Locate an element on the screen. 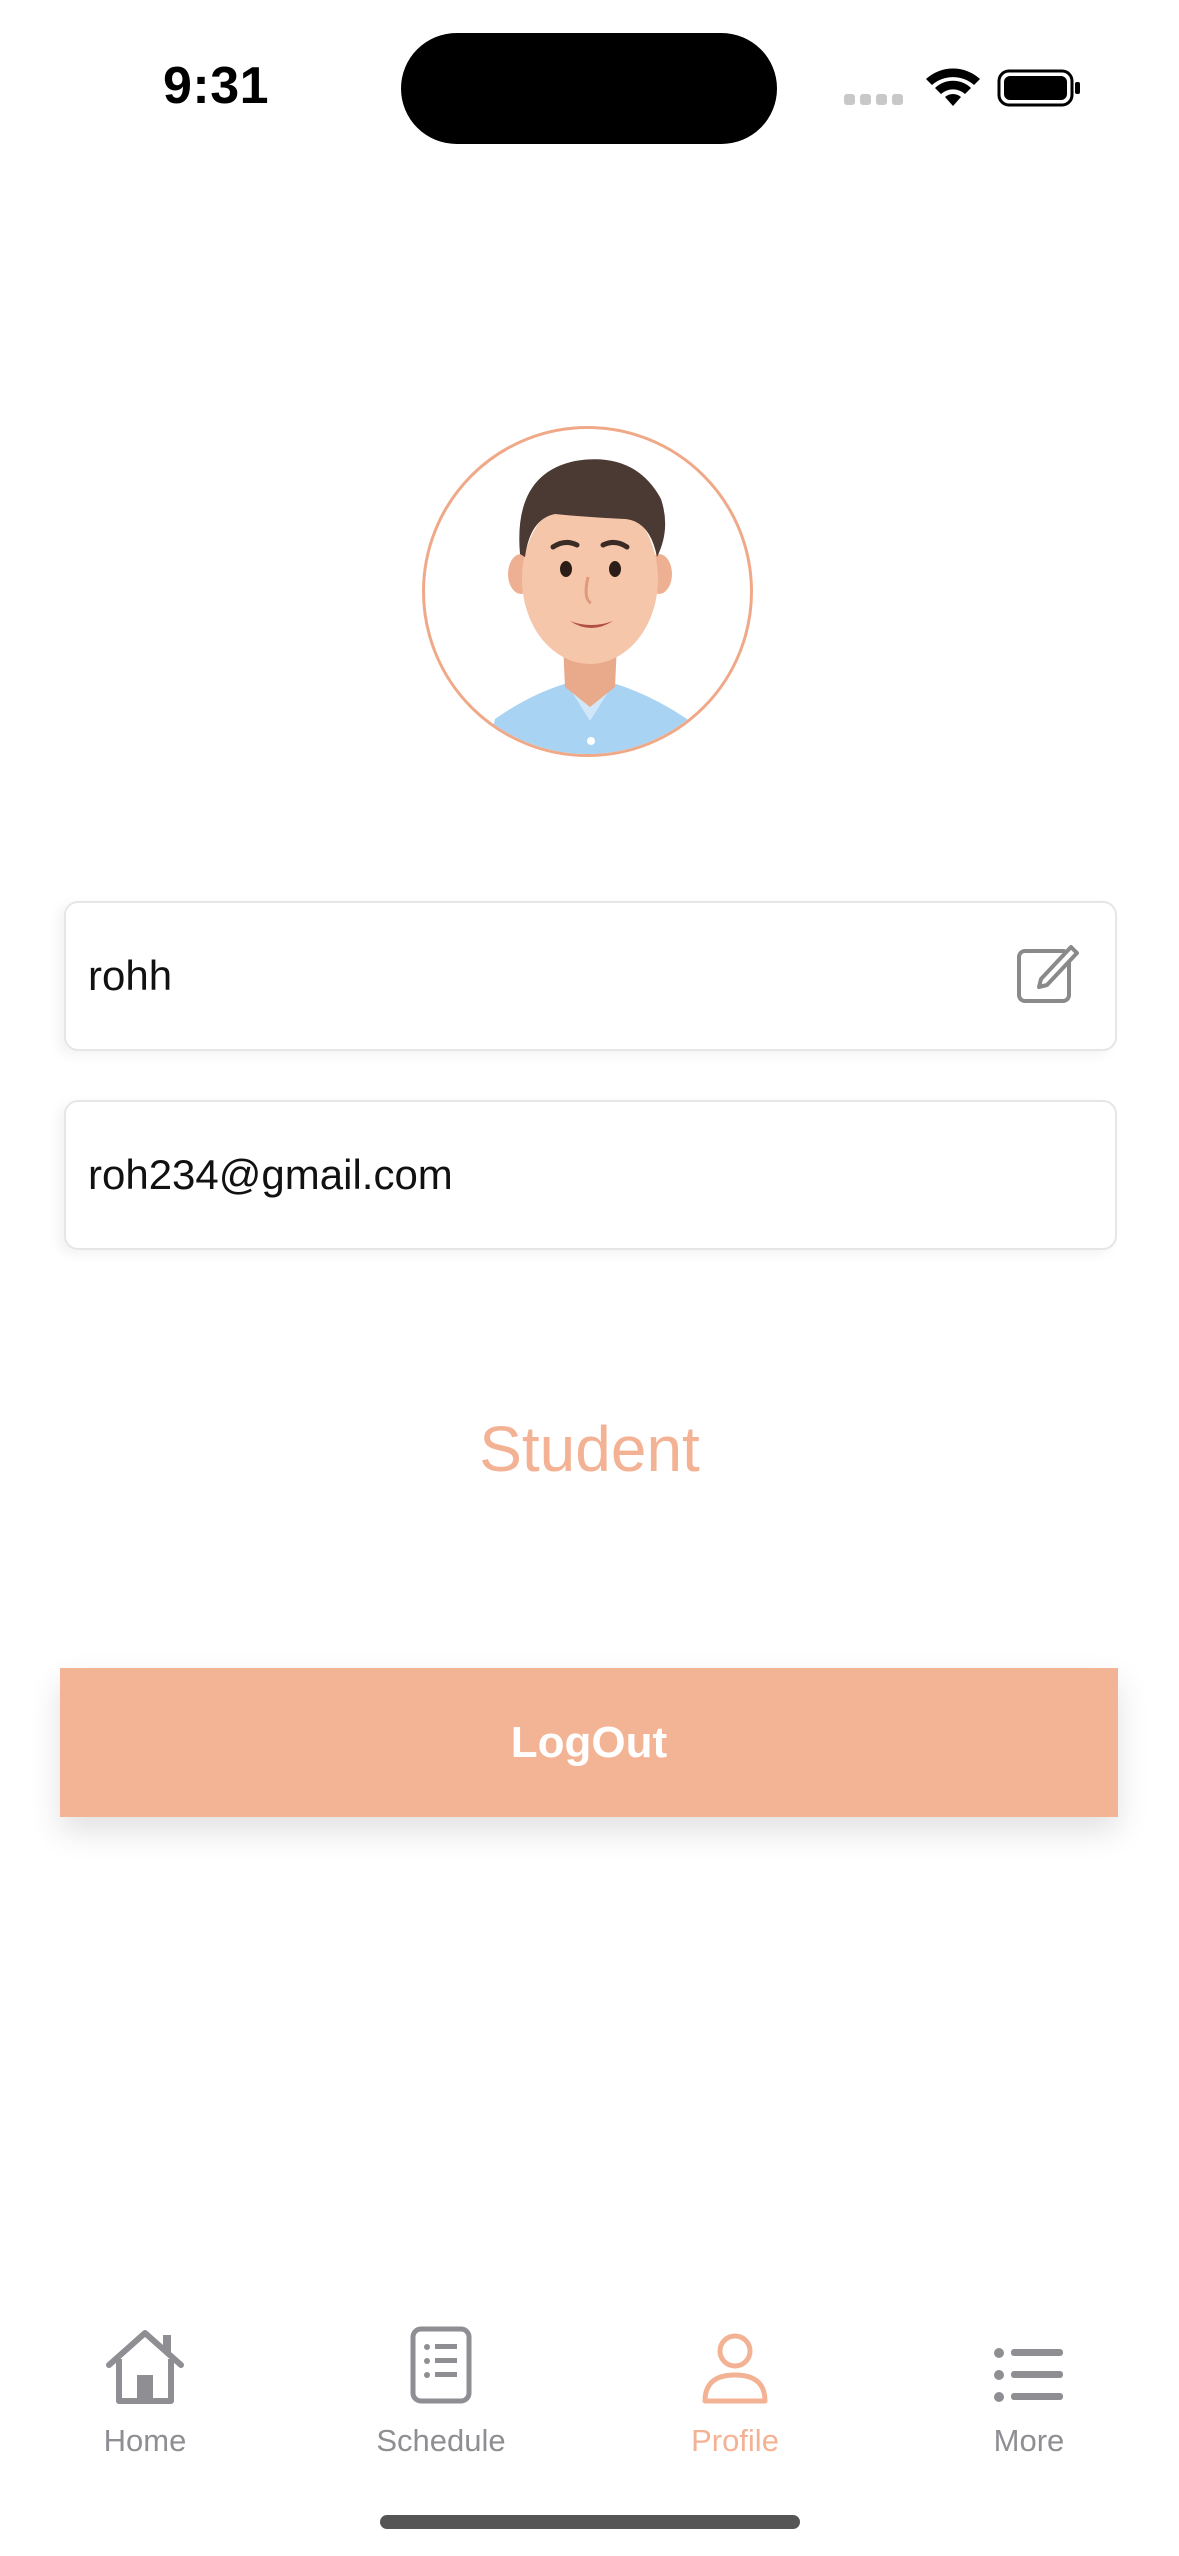 The height and width of the screenshot is (2556, 1179). tab-home: Home is located at coordinates (145, 2387).